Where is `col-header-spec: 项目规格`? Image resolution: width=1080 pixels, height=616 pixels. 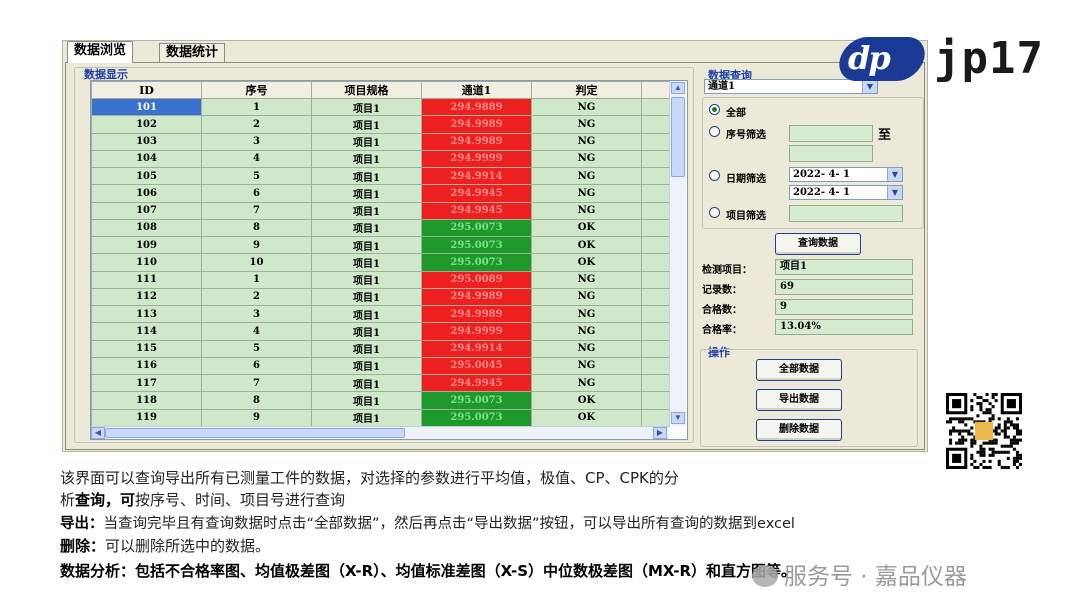 col-header-spec: 项目规格 is located at coordinates (366, 90).